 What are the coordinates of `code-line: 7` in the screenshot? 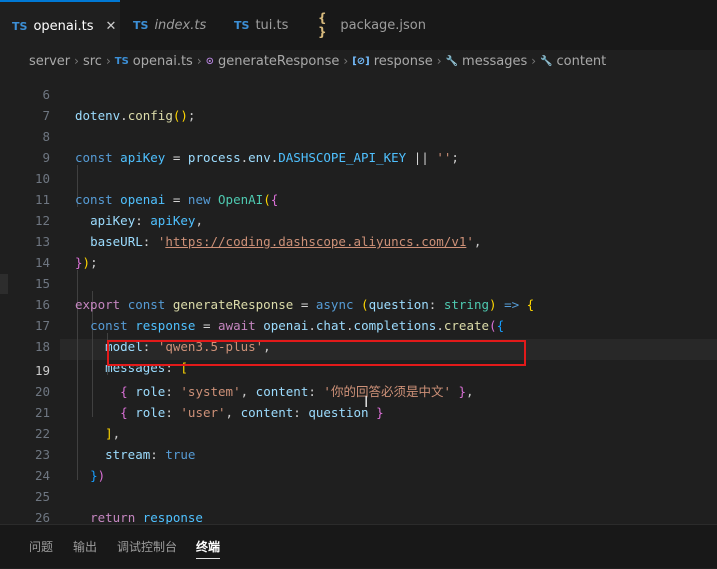 It's located at (46, 115).